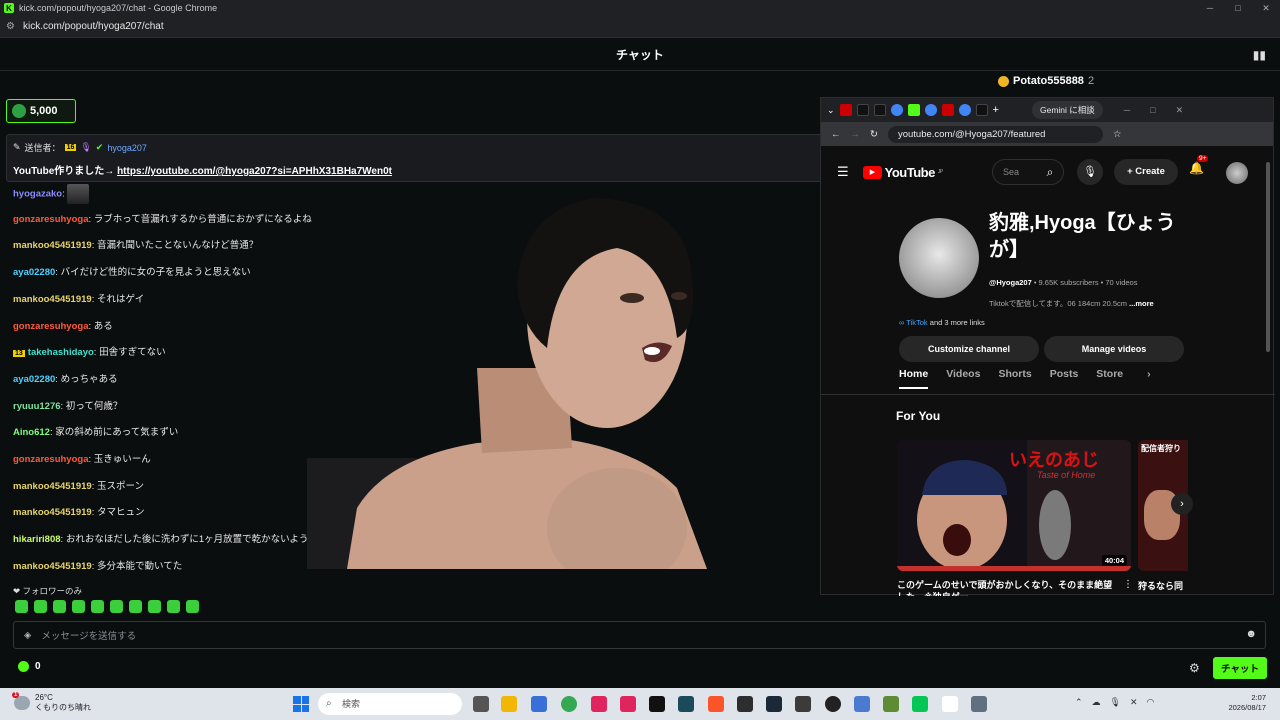  I want to click on search-icon: ⌕, so click(1050, 172).